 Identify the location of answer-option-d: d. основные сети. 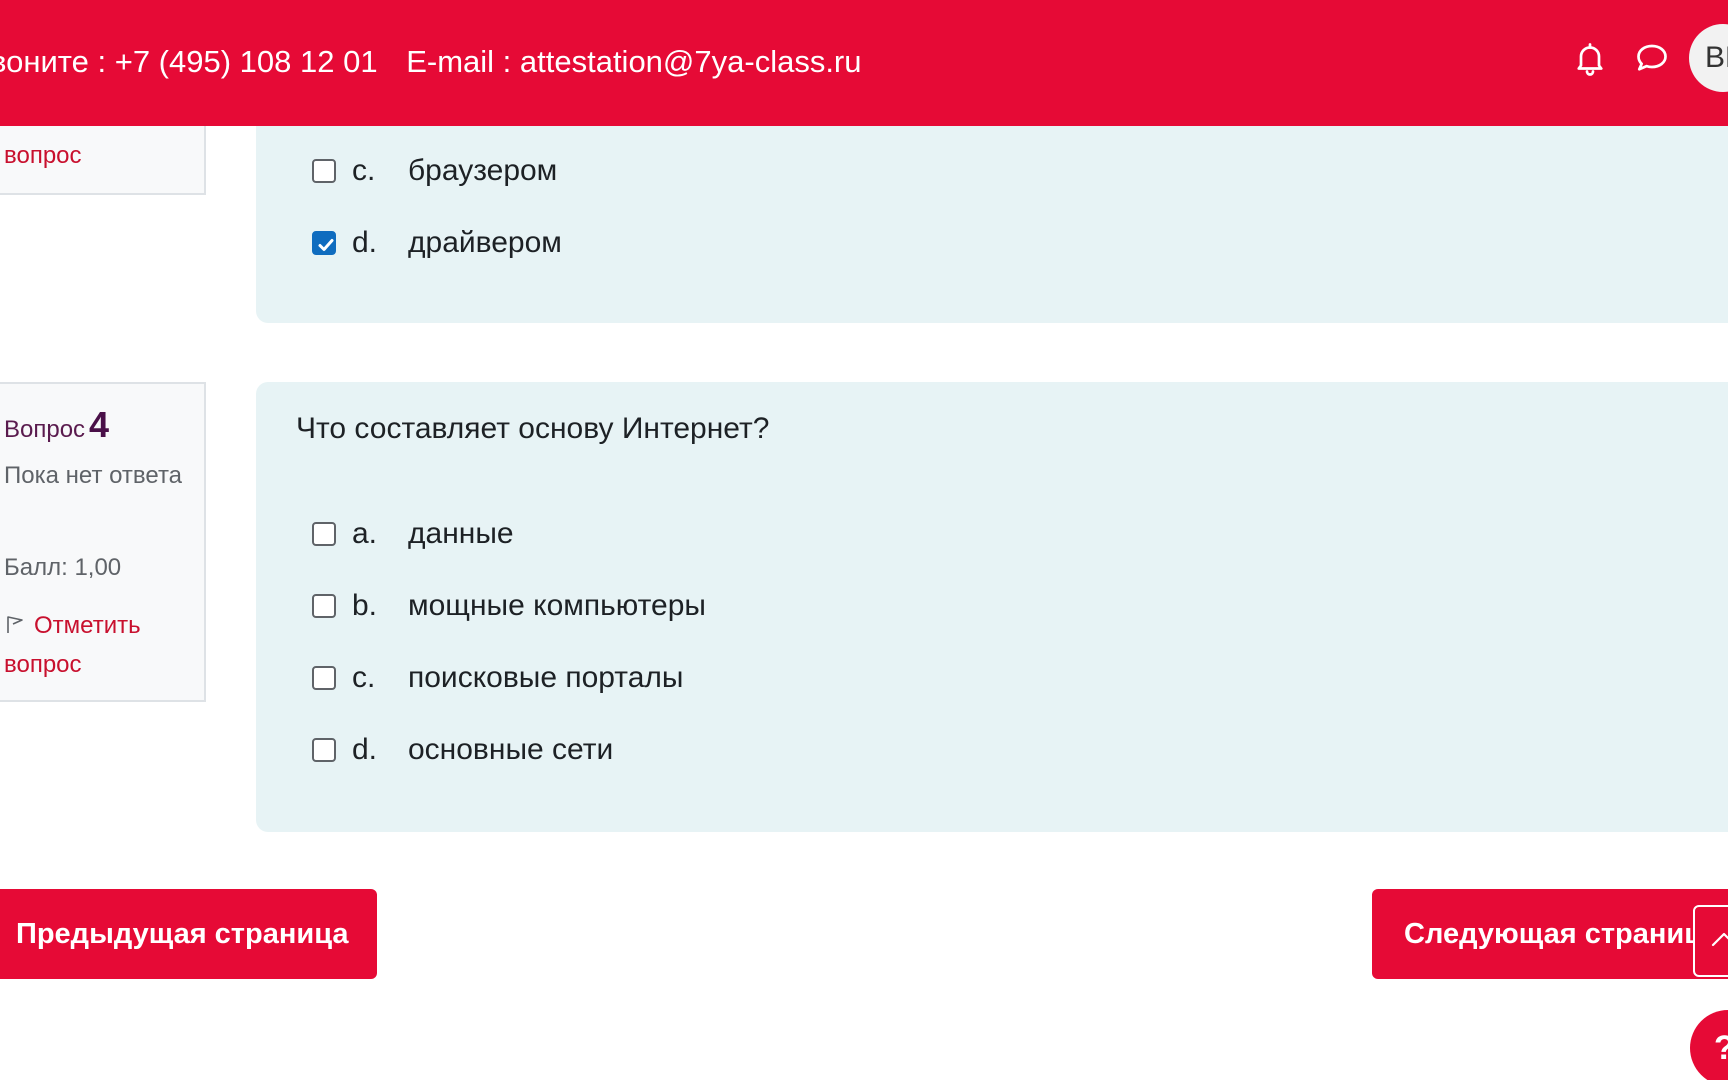
(462, 750).